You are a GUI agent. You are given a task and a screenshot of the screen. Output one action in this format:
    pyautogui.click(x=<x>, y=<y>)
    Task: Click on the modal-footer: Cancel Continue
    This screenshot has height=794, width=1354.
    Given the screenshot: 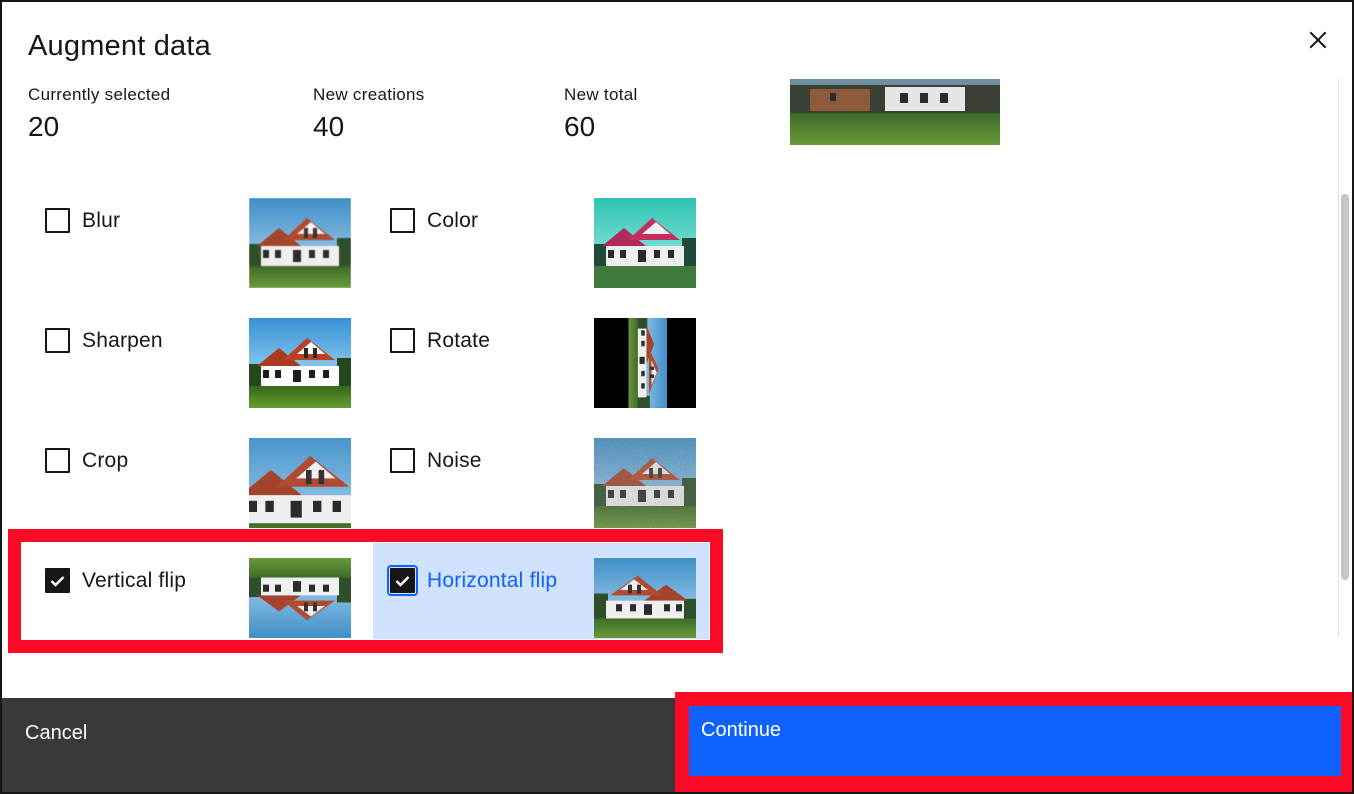 What is the action you would take?
    pyautogui.click(x=677, y=742)
    